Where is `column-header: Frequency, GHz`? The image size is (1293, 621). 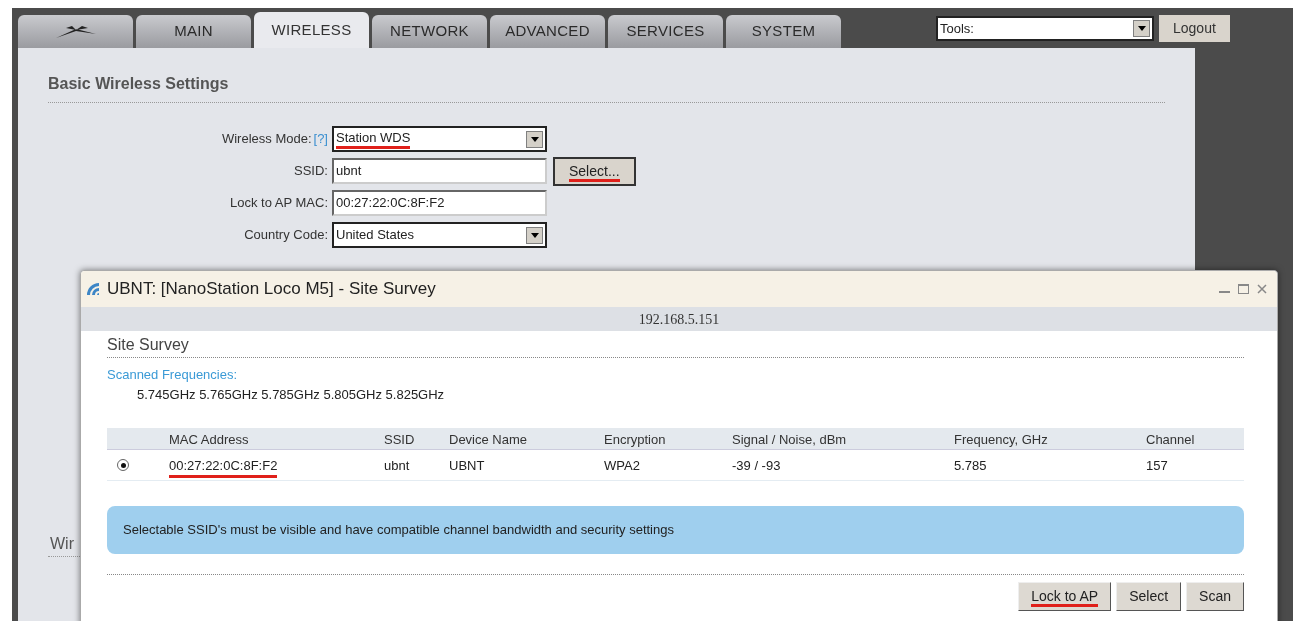 column-header: Frequency, GHz is located at coordinates (1001, 439).